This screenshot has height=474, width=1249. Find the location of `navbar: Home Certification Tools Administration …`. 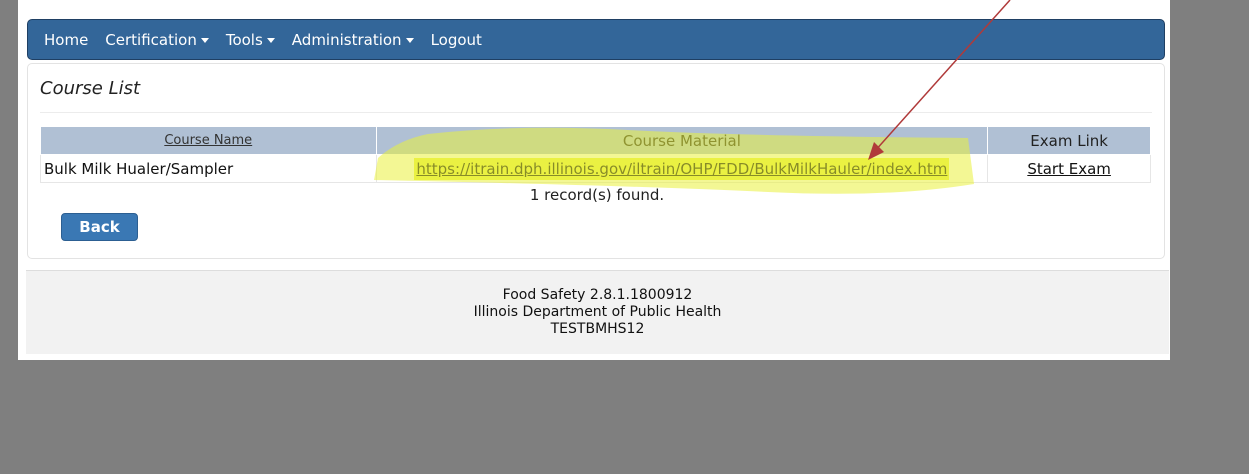

navbar: Home Certification Tools Administration … is located at coordinates (596, 39).